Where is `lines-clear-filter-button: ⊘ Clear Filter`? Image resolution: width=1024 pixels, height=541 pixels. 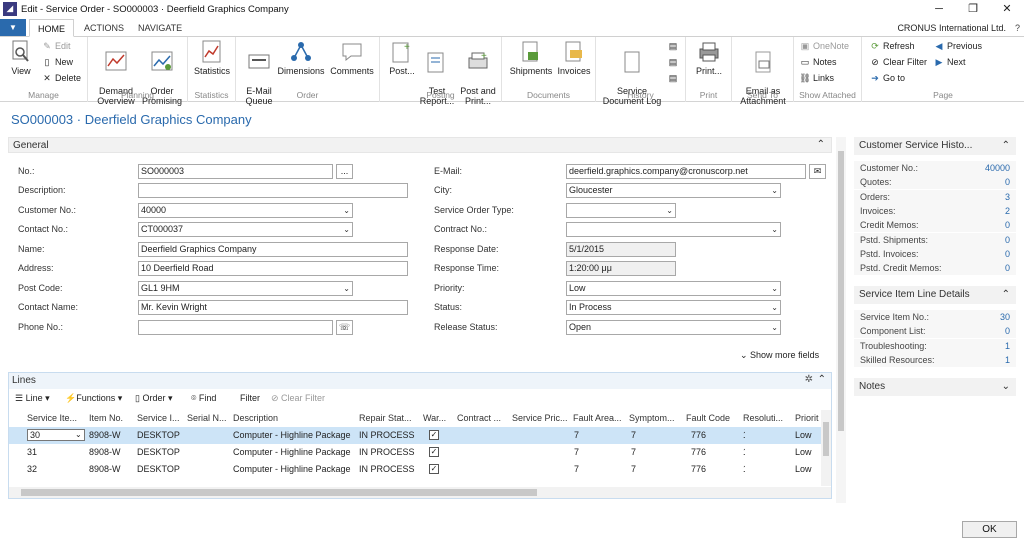
lines-clear-filter-button: ⊘ Clear Filter is located at coordinates (298, 398).